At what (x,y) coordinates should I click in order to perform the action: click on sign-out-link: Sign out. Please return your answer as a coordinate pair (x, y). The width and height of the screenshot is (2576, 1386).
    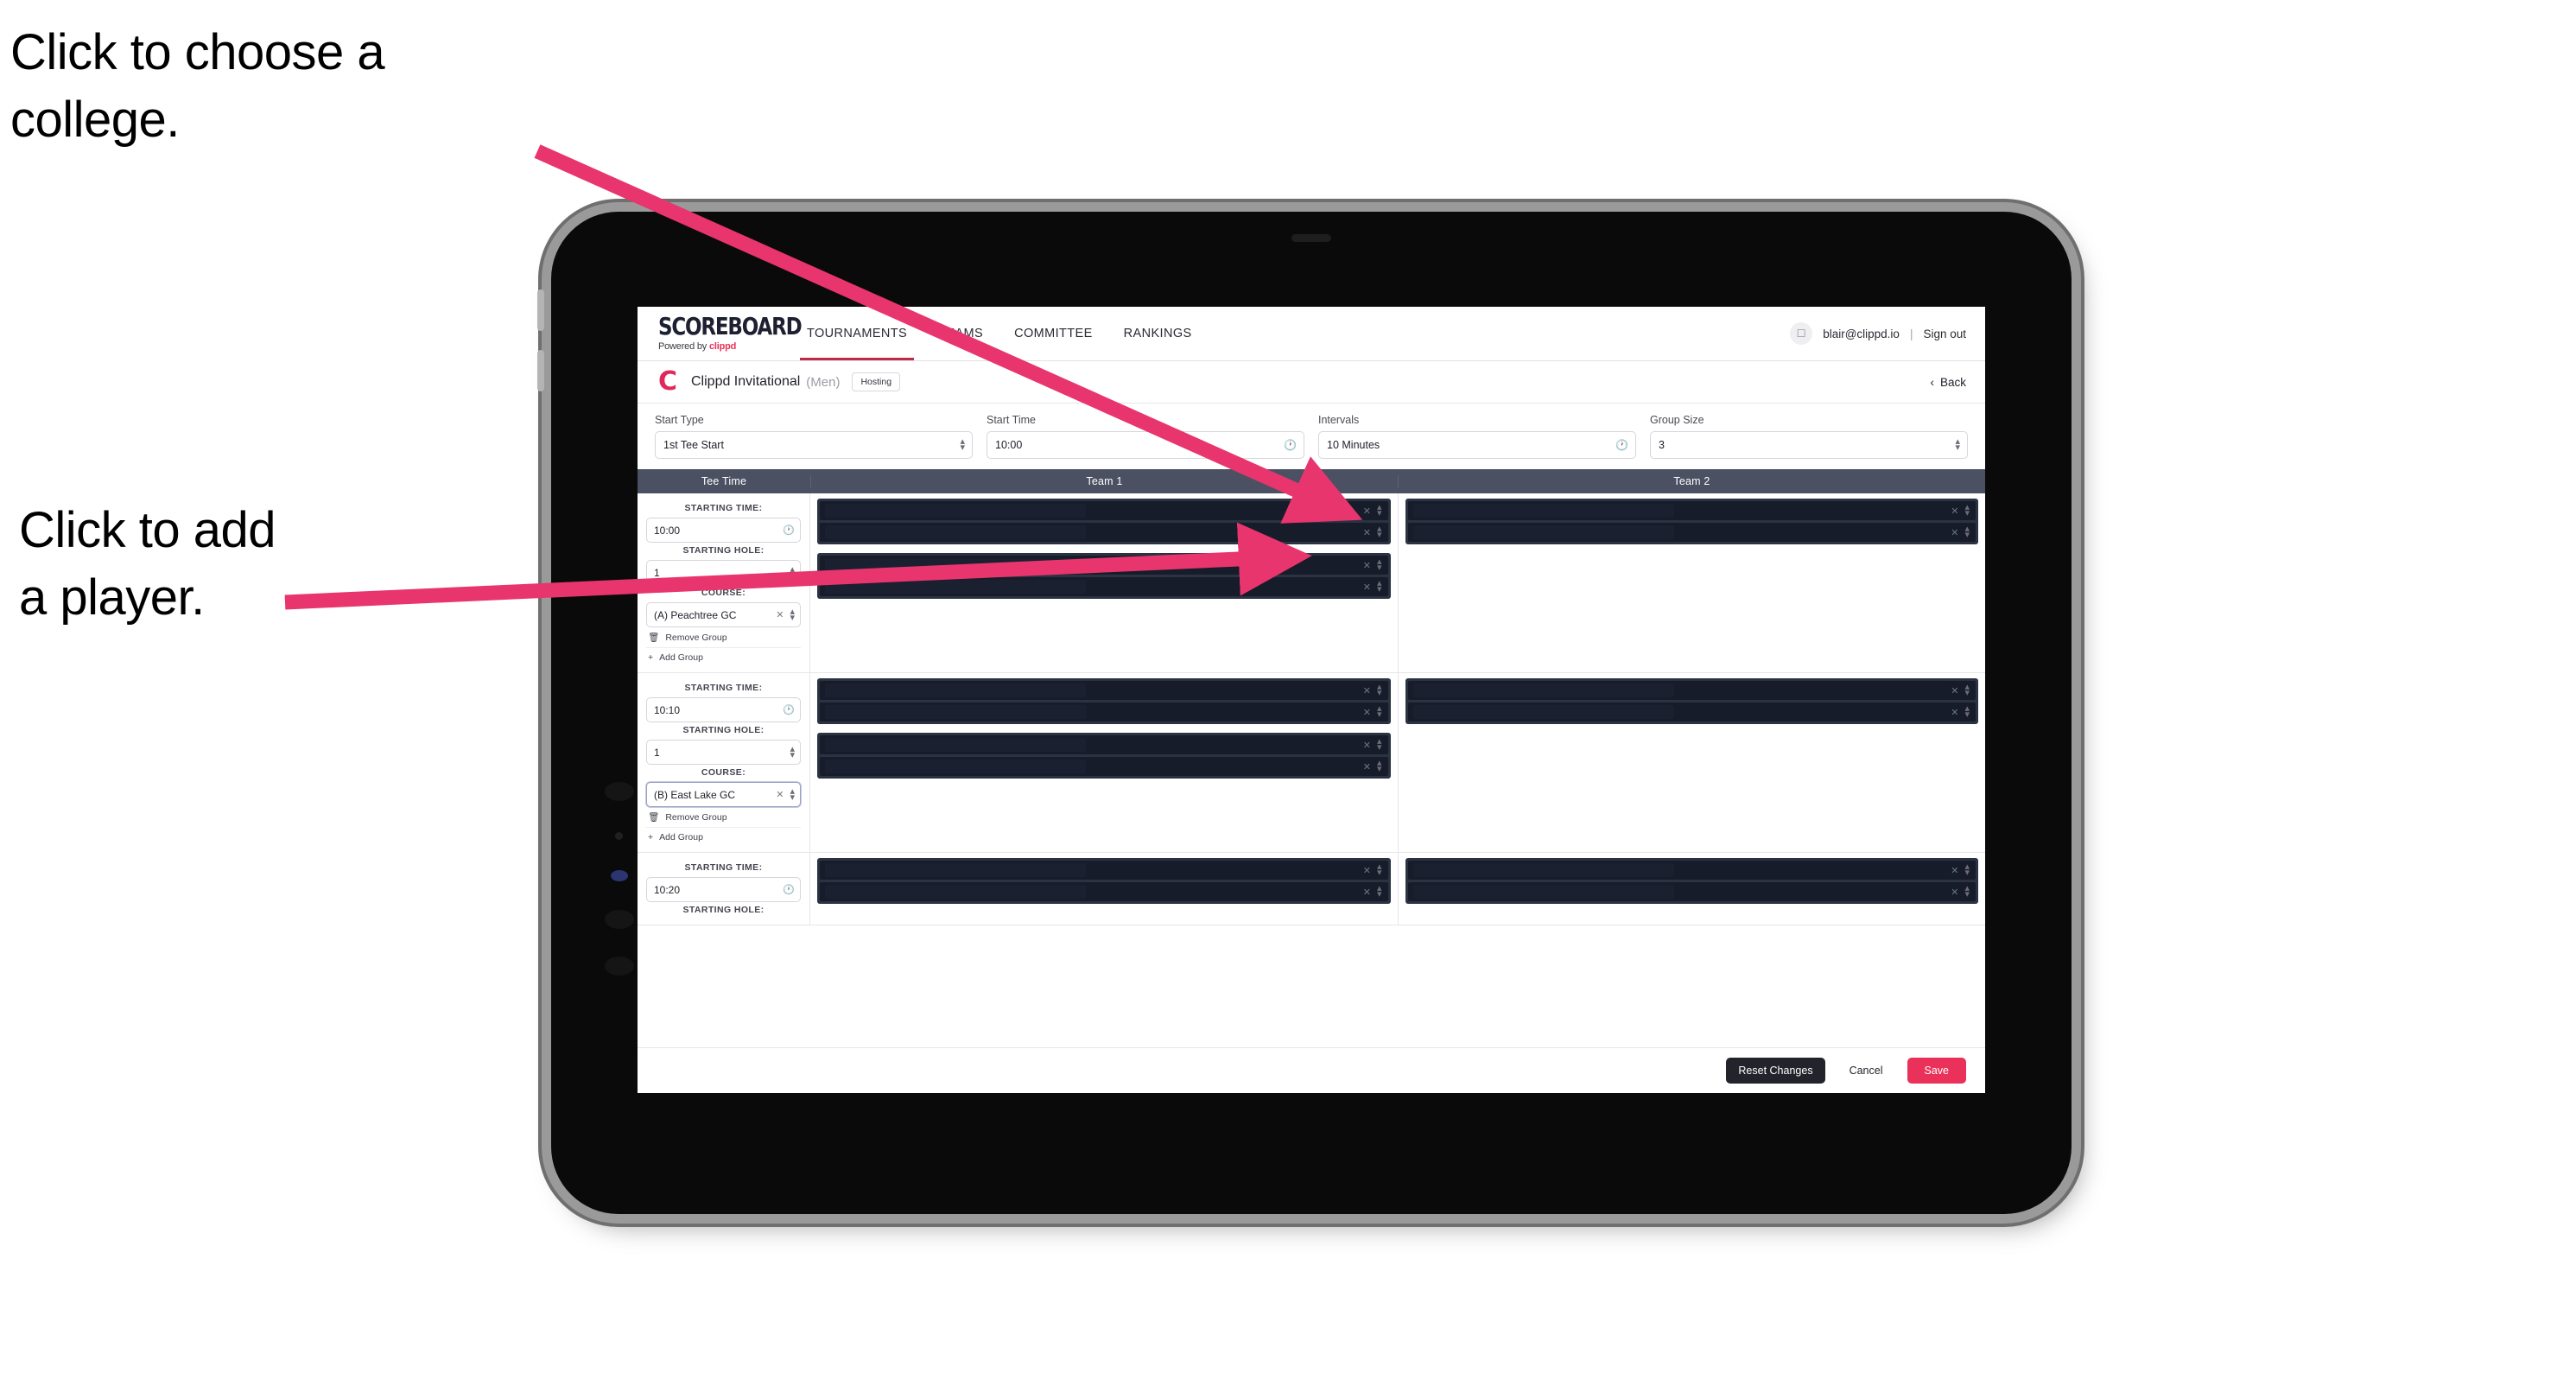
    Looking at the image, I should click on (1944, 333).